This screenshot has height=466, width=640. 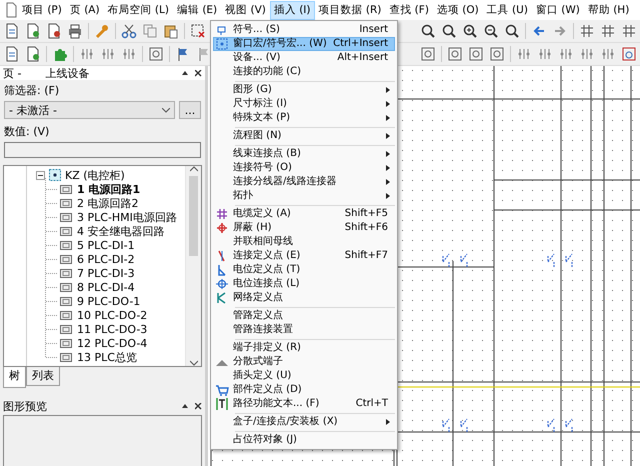 What do you see at coordinates (304, 390) in the screenshot?
I see `menu-item: 部件定义点 (D)` at bounding box center [304, 390].